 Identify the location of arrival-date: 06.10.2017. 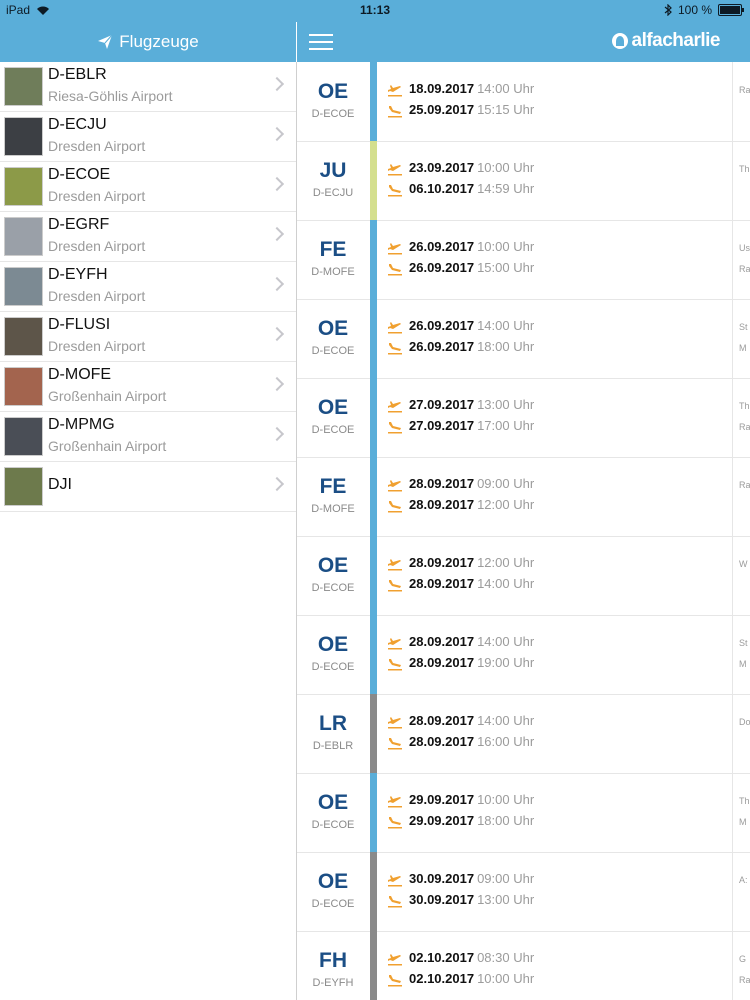
(442, 188).